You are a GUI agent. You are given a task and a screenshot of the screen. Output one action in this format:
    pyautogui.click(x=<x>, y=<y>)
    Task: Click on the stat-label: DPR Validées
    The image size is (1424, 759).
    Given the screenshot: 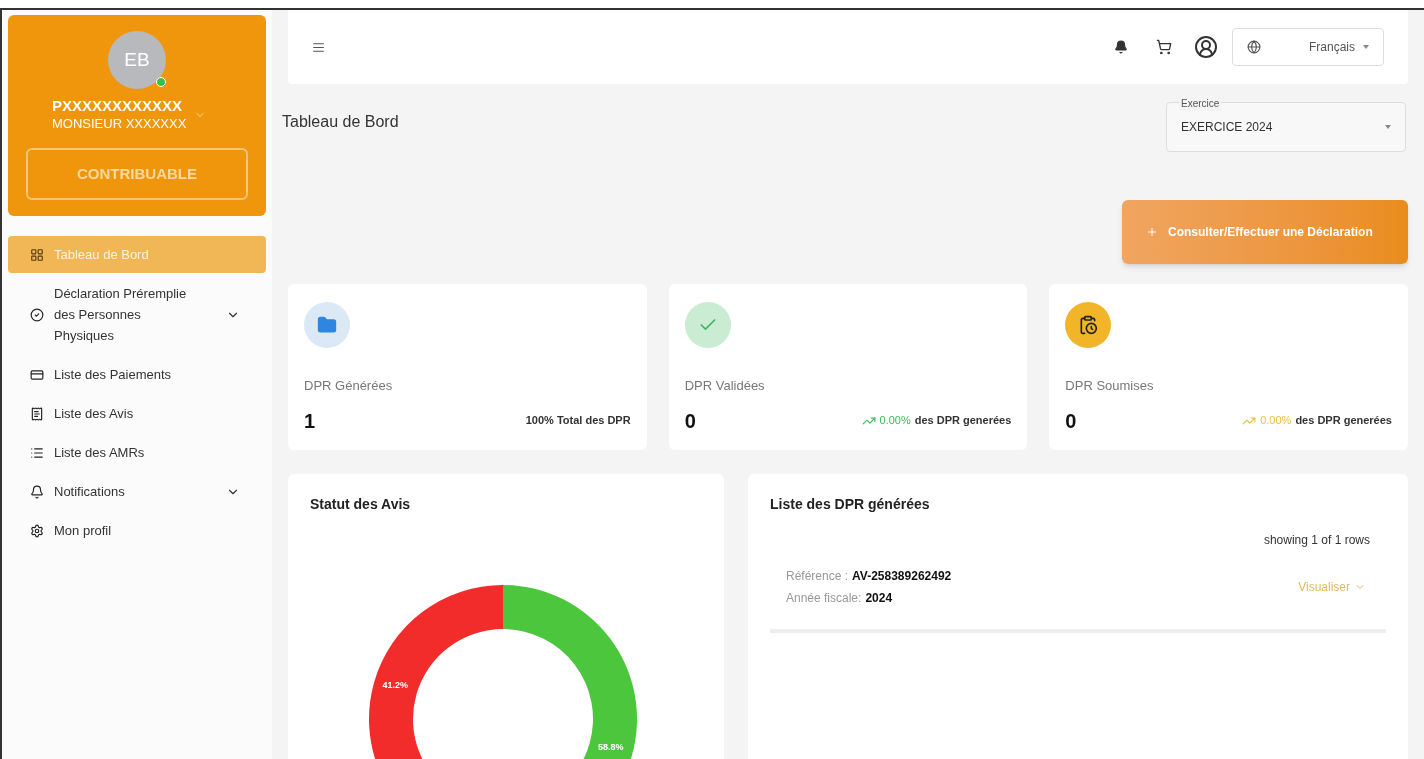 What is the action you would take?
    pyautogui.click(x=725, y=386)
    